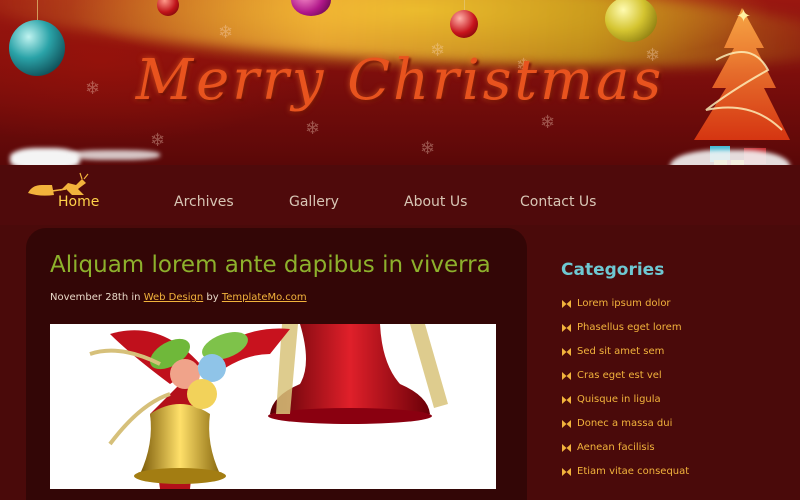 Image resolution: width=800 pixels, height=500 pixels. What do you see at coordinates (115, 155) in the screenshot?
I see `snow-drift` at bounding box center [115, 155].